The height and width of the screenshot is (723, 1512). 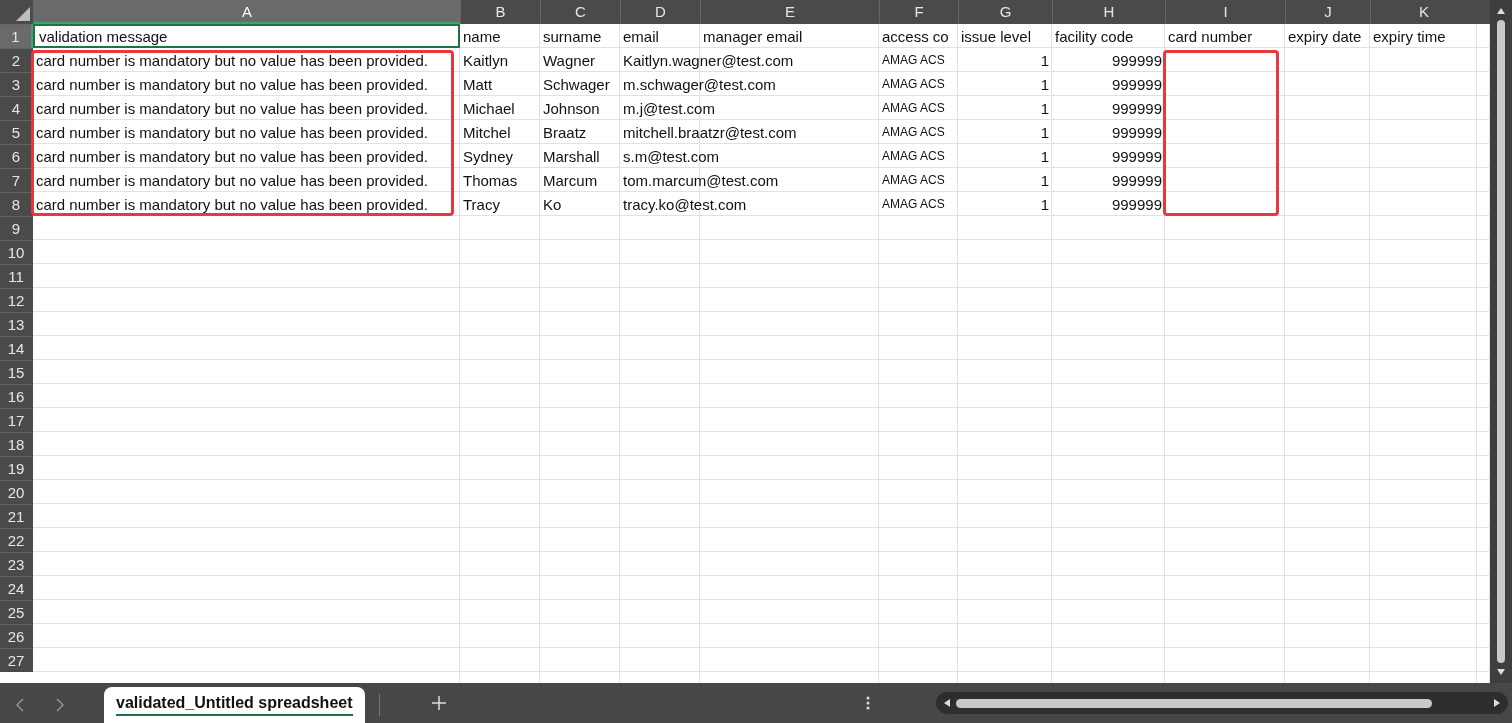 I want to click on cell-text: Mitchel, so click(x=487, y=132).